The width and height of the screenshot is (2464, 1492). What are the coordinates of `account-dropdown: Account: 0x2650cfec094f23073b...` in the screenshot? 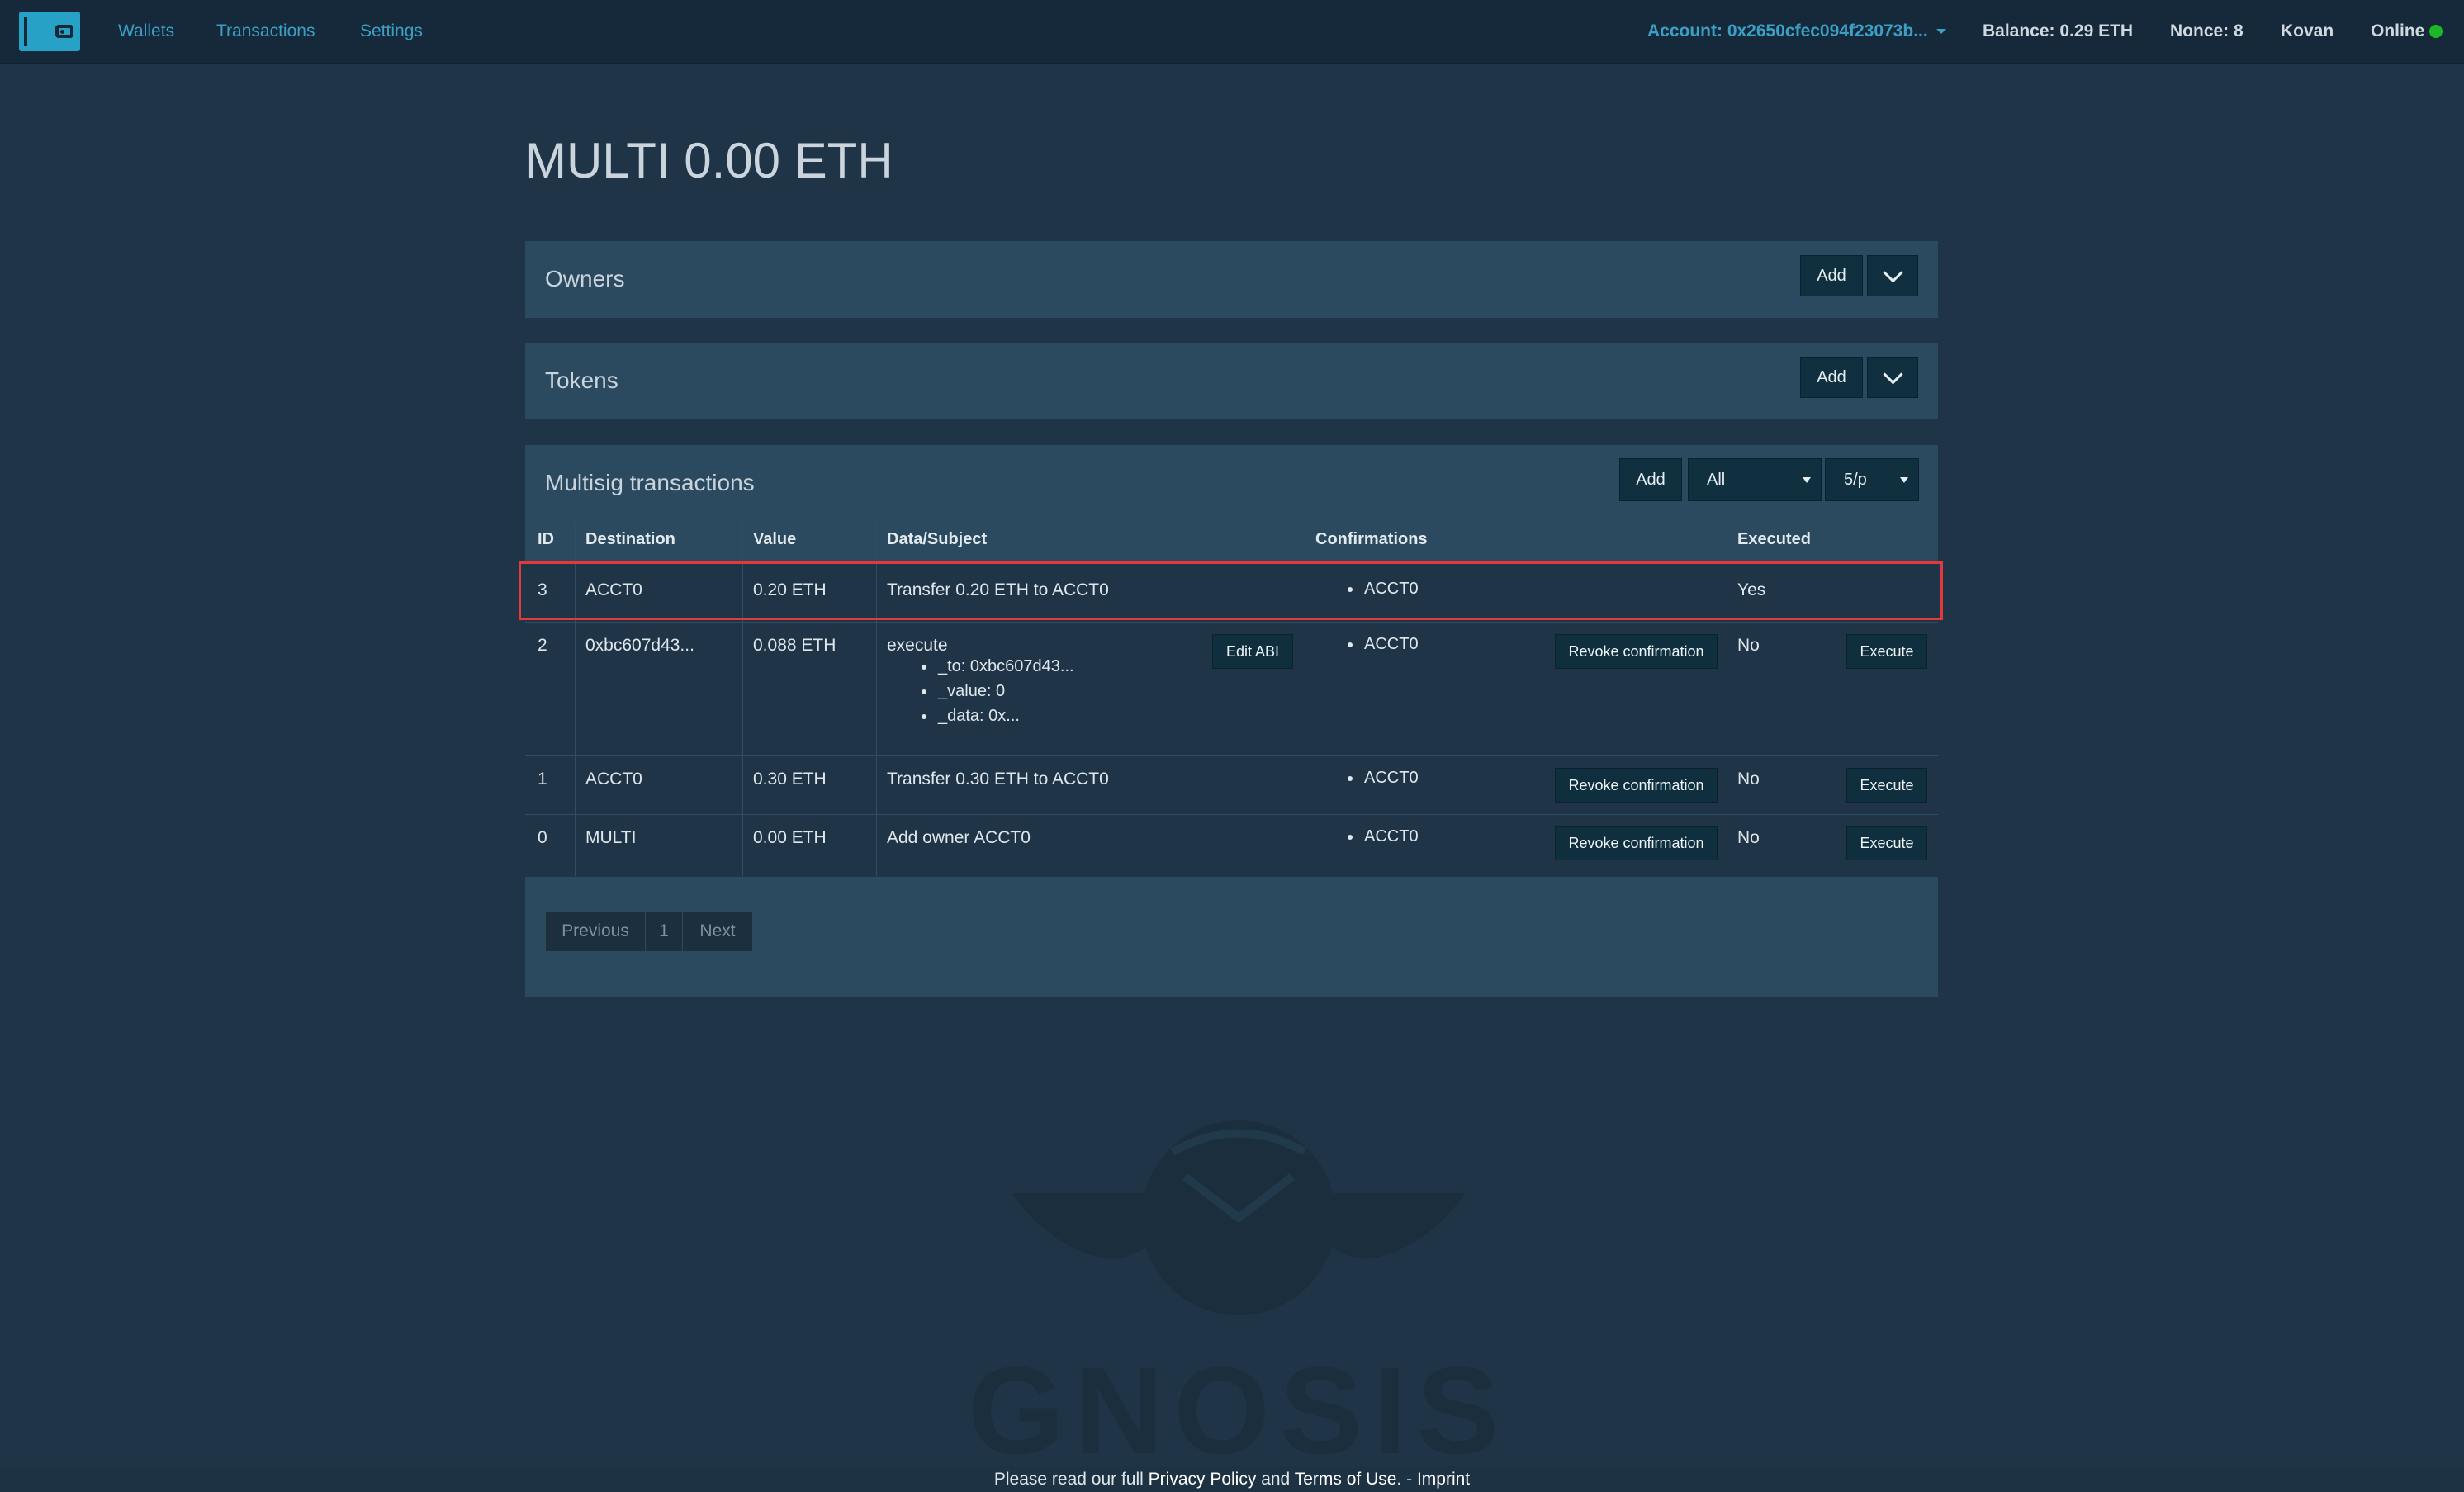 It's located at (1797, 31).